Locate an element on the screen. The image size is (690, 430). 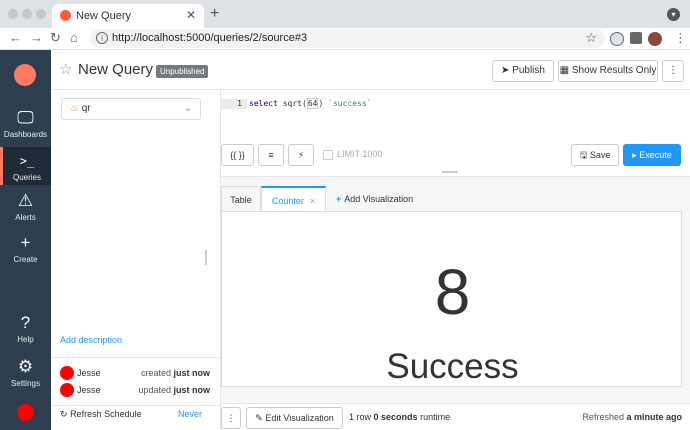
query-editor: 1 select sqrt(64) `success` is located at coordinates (451, 116).